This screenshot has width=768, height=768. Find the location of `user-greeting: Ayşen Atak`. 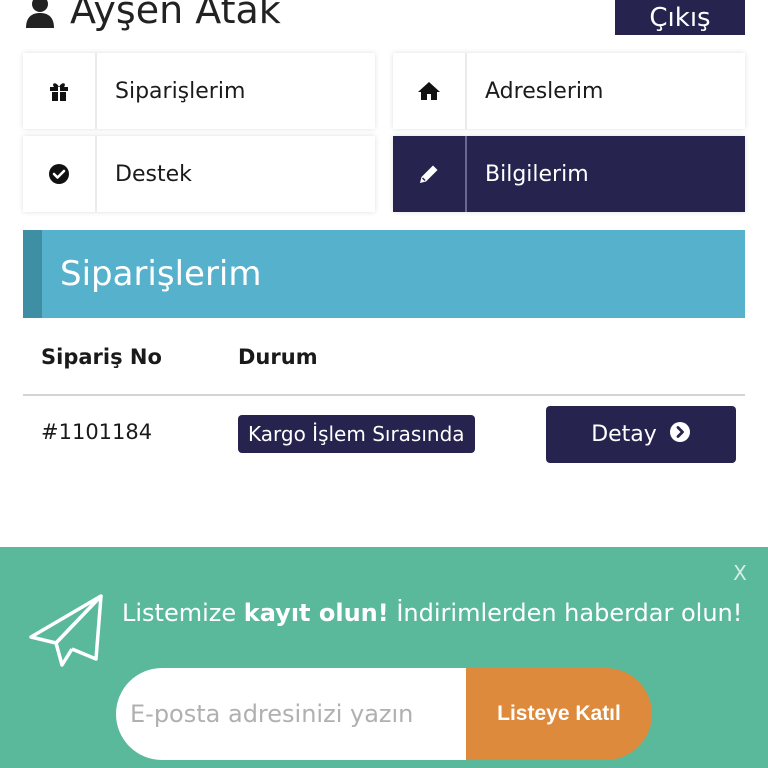

user-greeting: Ayşen Atak is located at coordinates (151, 19).